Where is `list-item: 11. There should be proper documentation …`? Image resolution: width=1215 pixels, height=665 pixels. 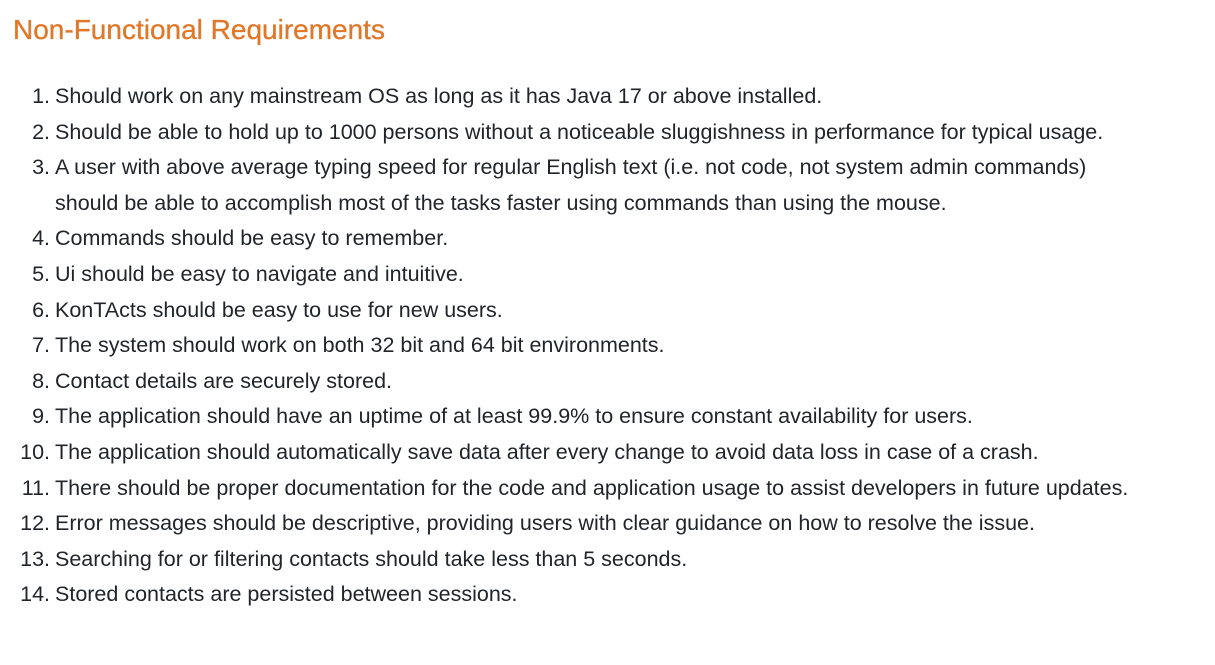 list-item: 11. There should be proper documentation … is located at coordinates (607, 489).